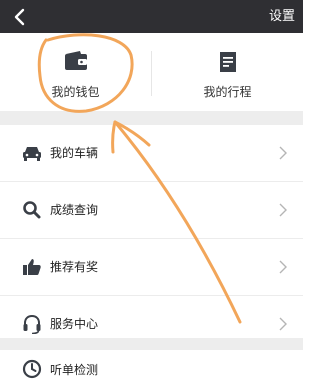 Image resolution: width=320 pixels, height=390 pixels. I want to click on menu-item-referral-reward: 推荐有奖, so click(151, 267).